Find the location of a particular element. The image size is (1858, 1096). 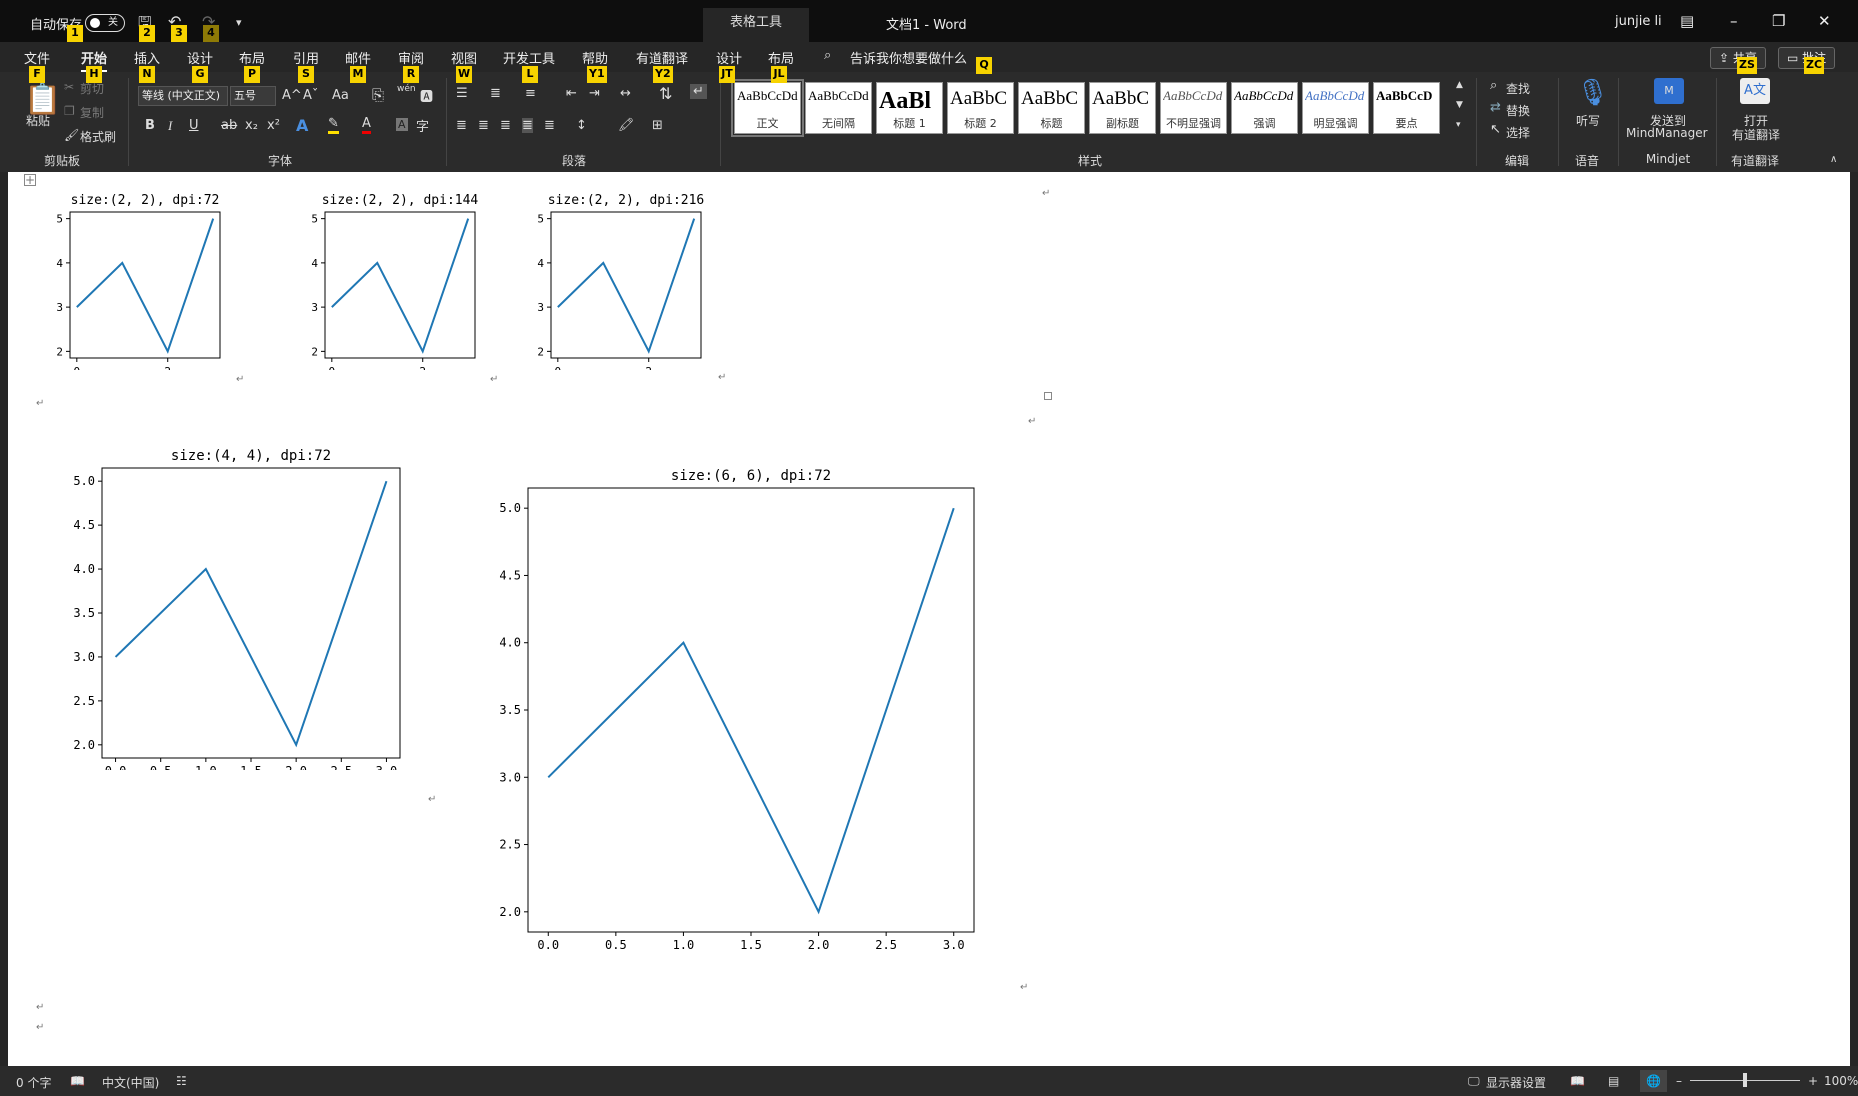

cut-icon: ✂ is located at coordinates (69, 87).